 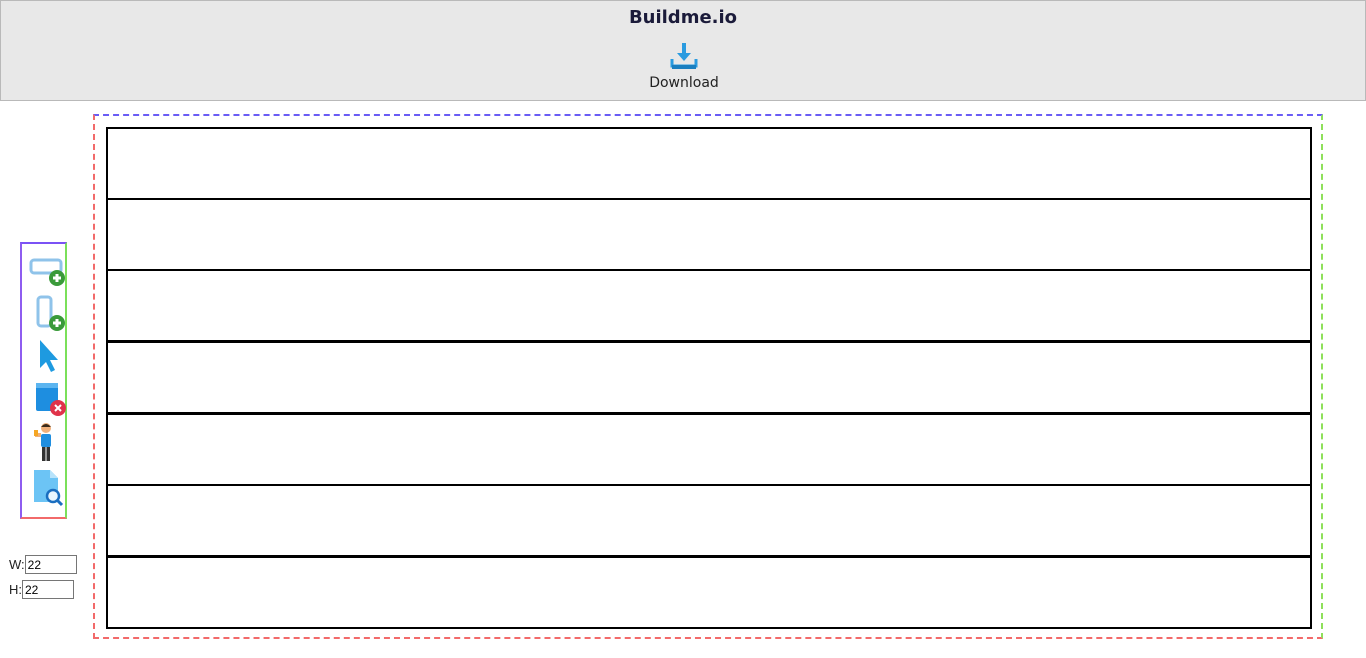 I want to click on select-tool, so click(x=46, y=356).